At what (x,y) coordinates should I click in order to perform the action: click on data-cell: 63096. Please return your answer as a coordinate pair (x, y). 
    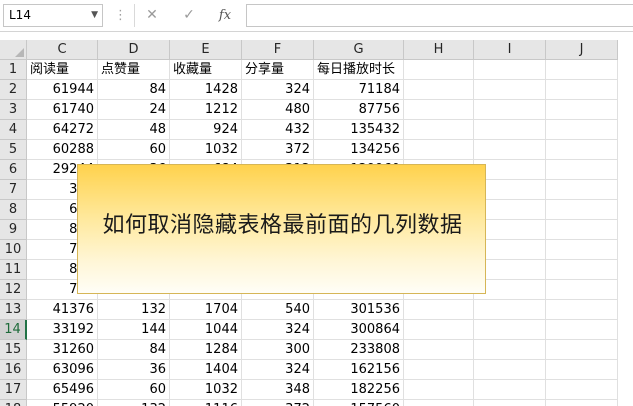
    Looking at the image, I should click on (62, 370).